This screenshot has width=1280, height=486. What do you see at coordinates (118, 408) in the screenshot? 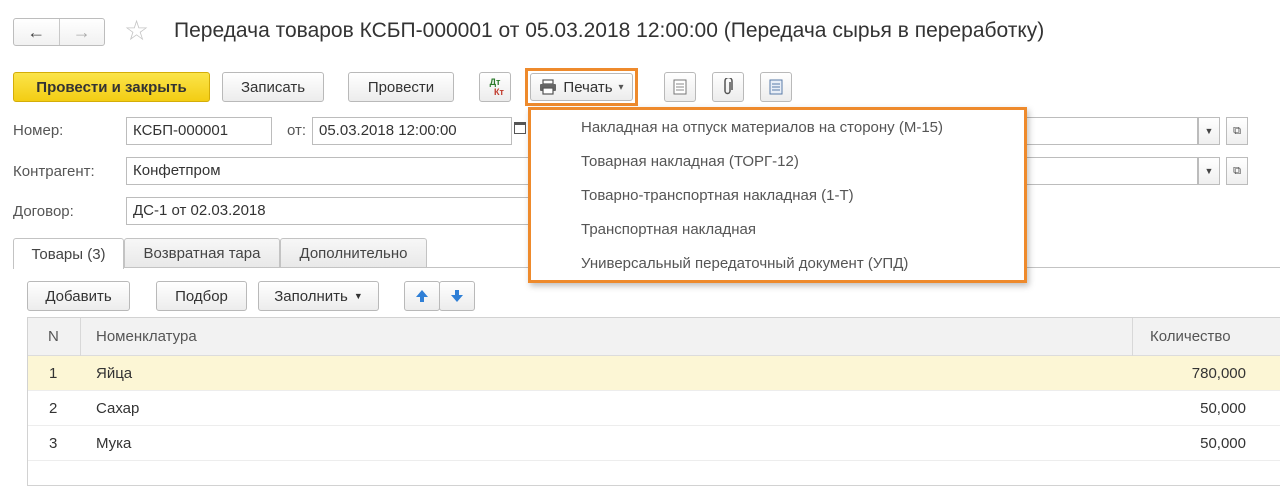
I see `row-item: Сахар` at bounding box center [118, 408].